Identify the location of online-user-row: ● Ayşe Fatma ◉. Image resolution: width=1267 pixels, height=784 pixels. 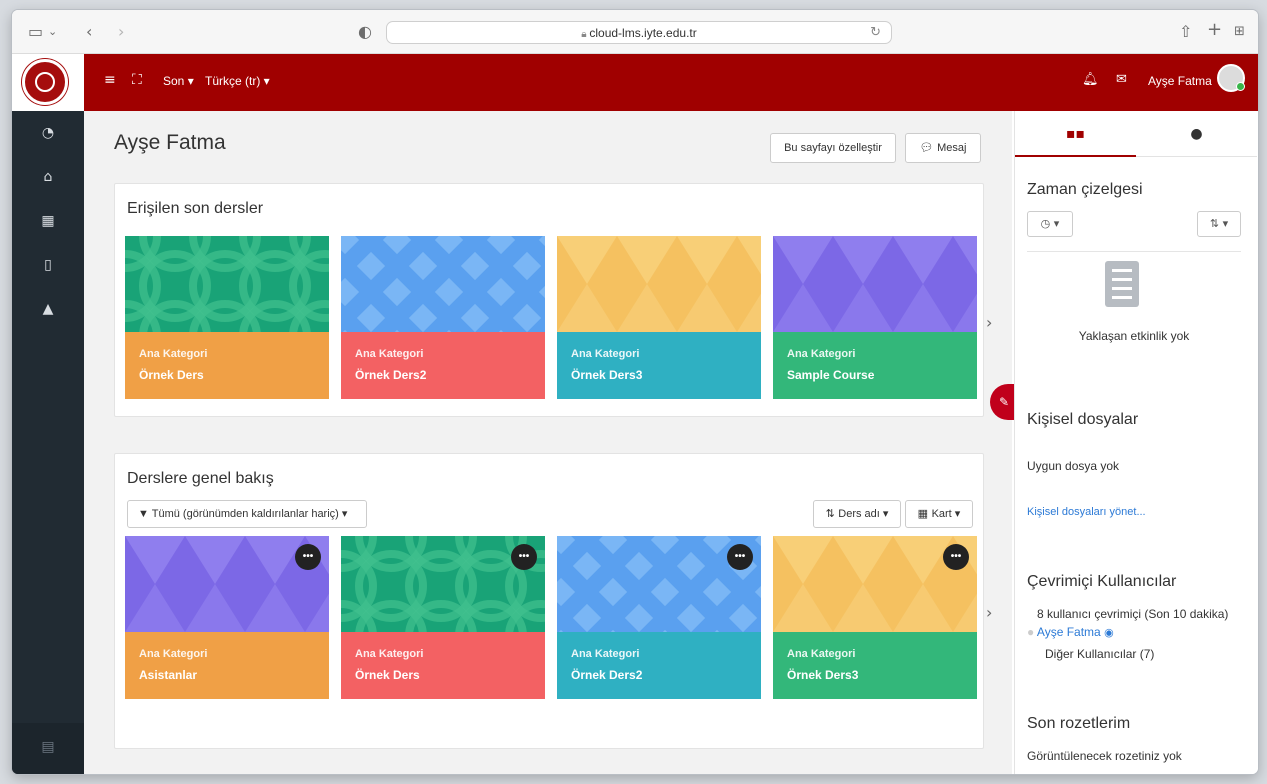
(1070, 632).